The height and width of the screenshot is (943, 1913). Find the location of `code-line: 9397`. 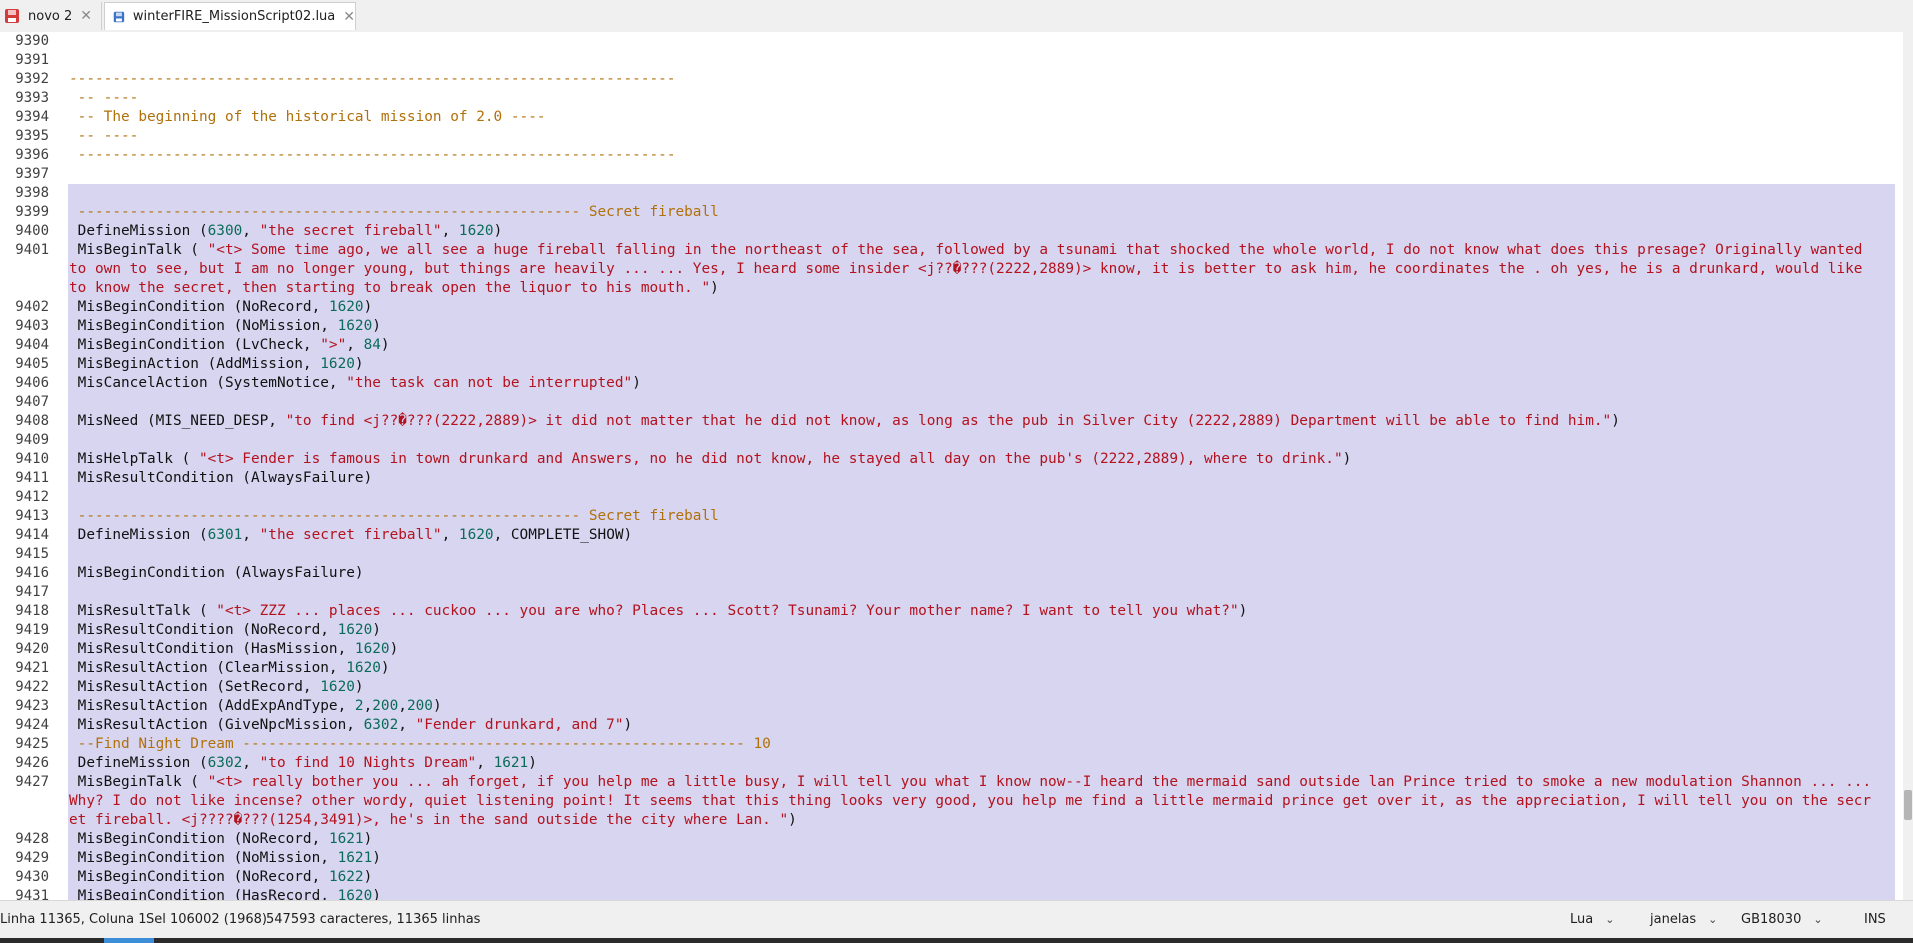

code-line: 9397 is located at coordinates (947, 174).